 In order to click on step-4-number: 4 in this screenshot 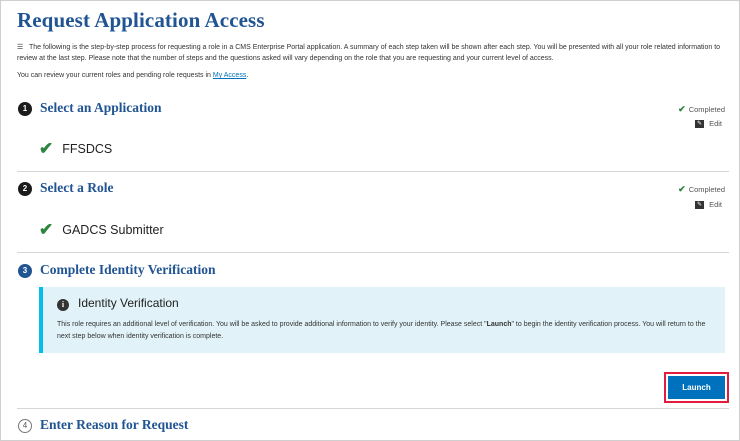, I will do `click(25, 426)`.